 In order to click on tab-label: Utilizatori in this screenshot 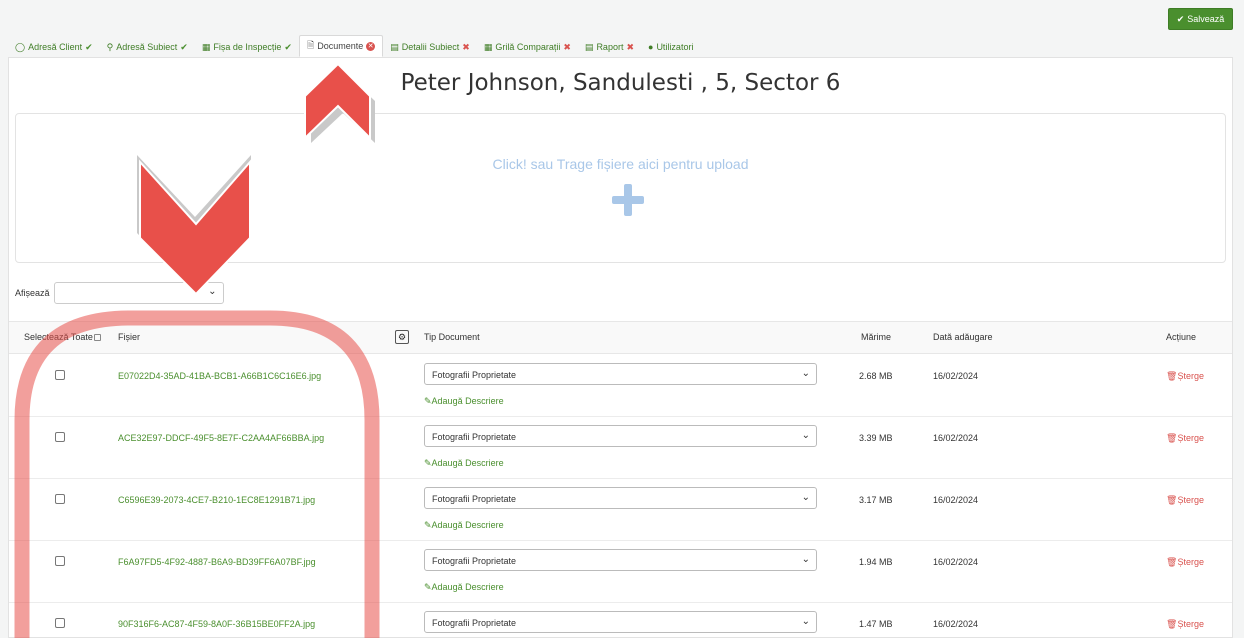, I will do `click(675, 47)`.